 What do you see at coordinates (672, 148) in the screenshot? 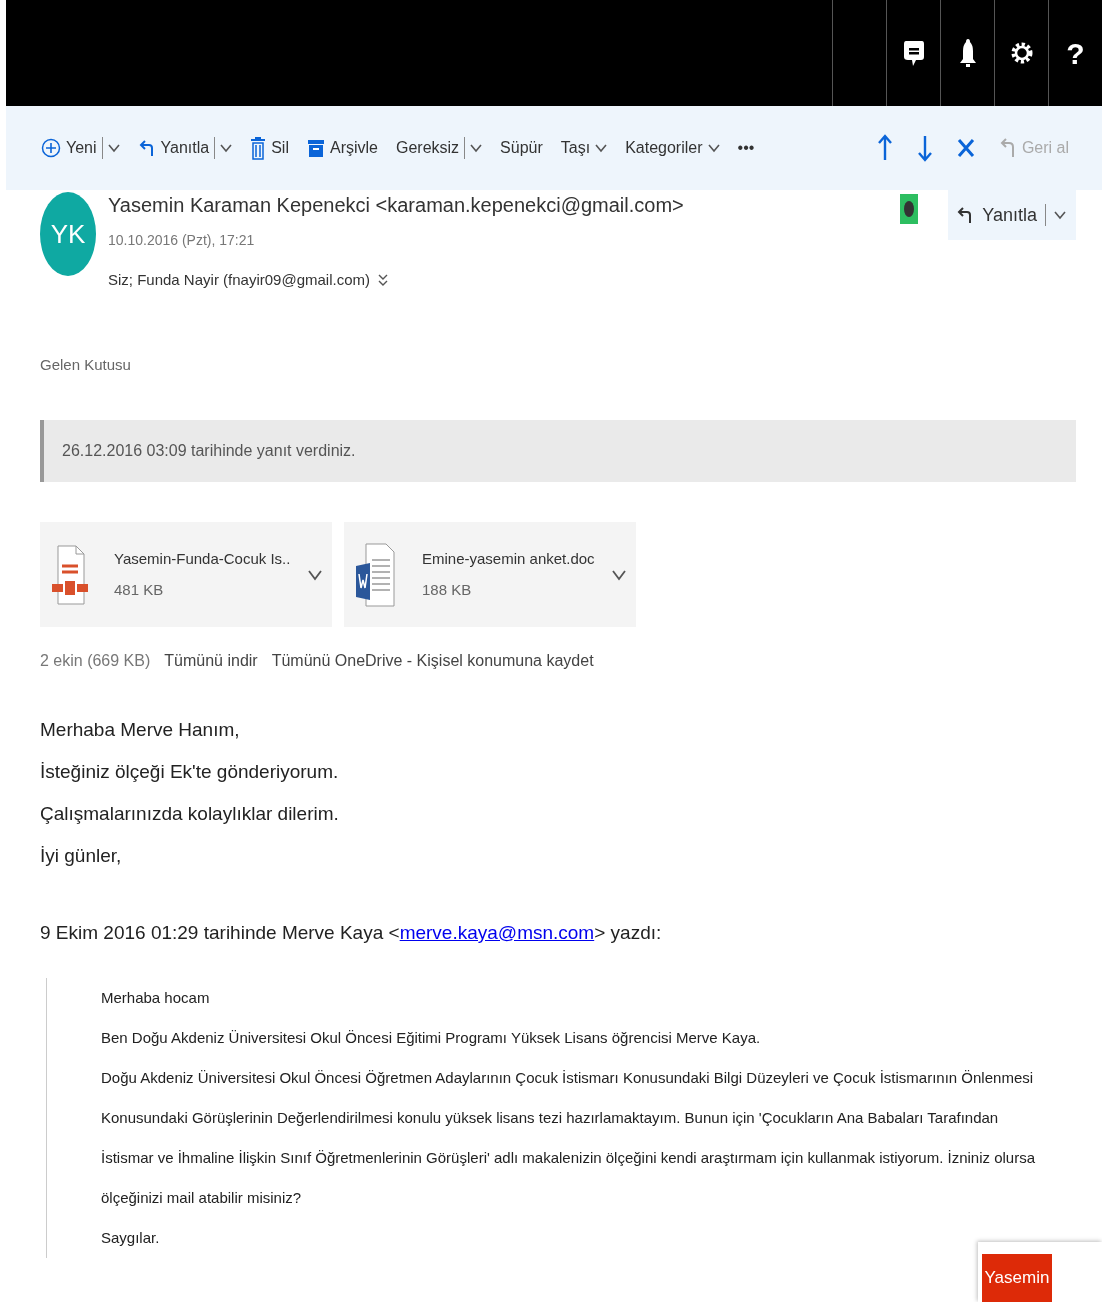
I see `toolbar-button: Kategoriler` at bounding box center [672, 148].